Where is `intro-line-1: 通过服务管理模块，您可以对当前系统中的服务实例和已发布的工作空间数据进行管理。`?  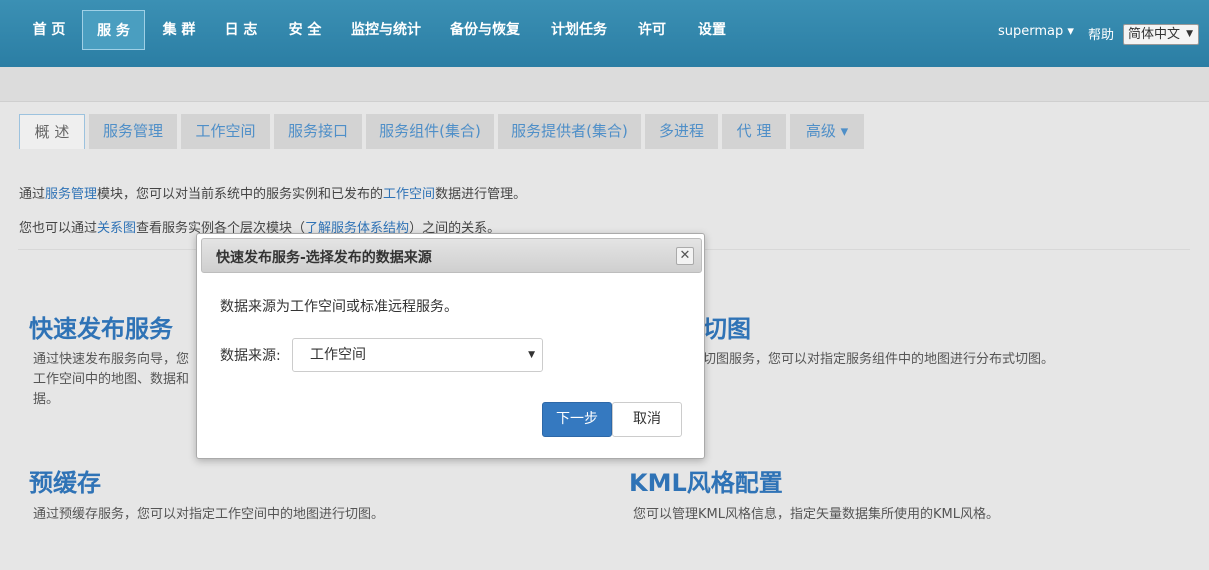
intro-line-1: 通过服务管理模块，您可以对当前系统中的服务实例和已发布的工作空间数据进行管理。 is located at coordinates (272, 192).